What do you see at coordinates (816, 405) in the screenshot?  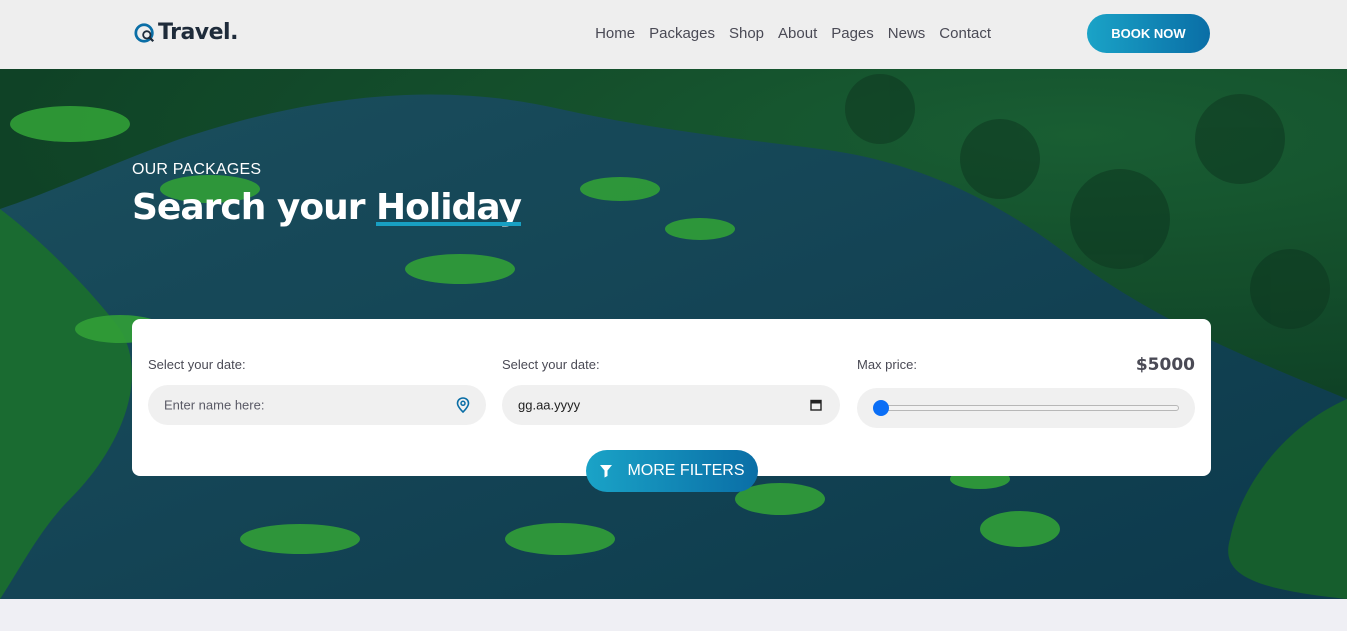 I see `calendar-icon` at bounding box center [816, 405].